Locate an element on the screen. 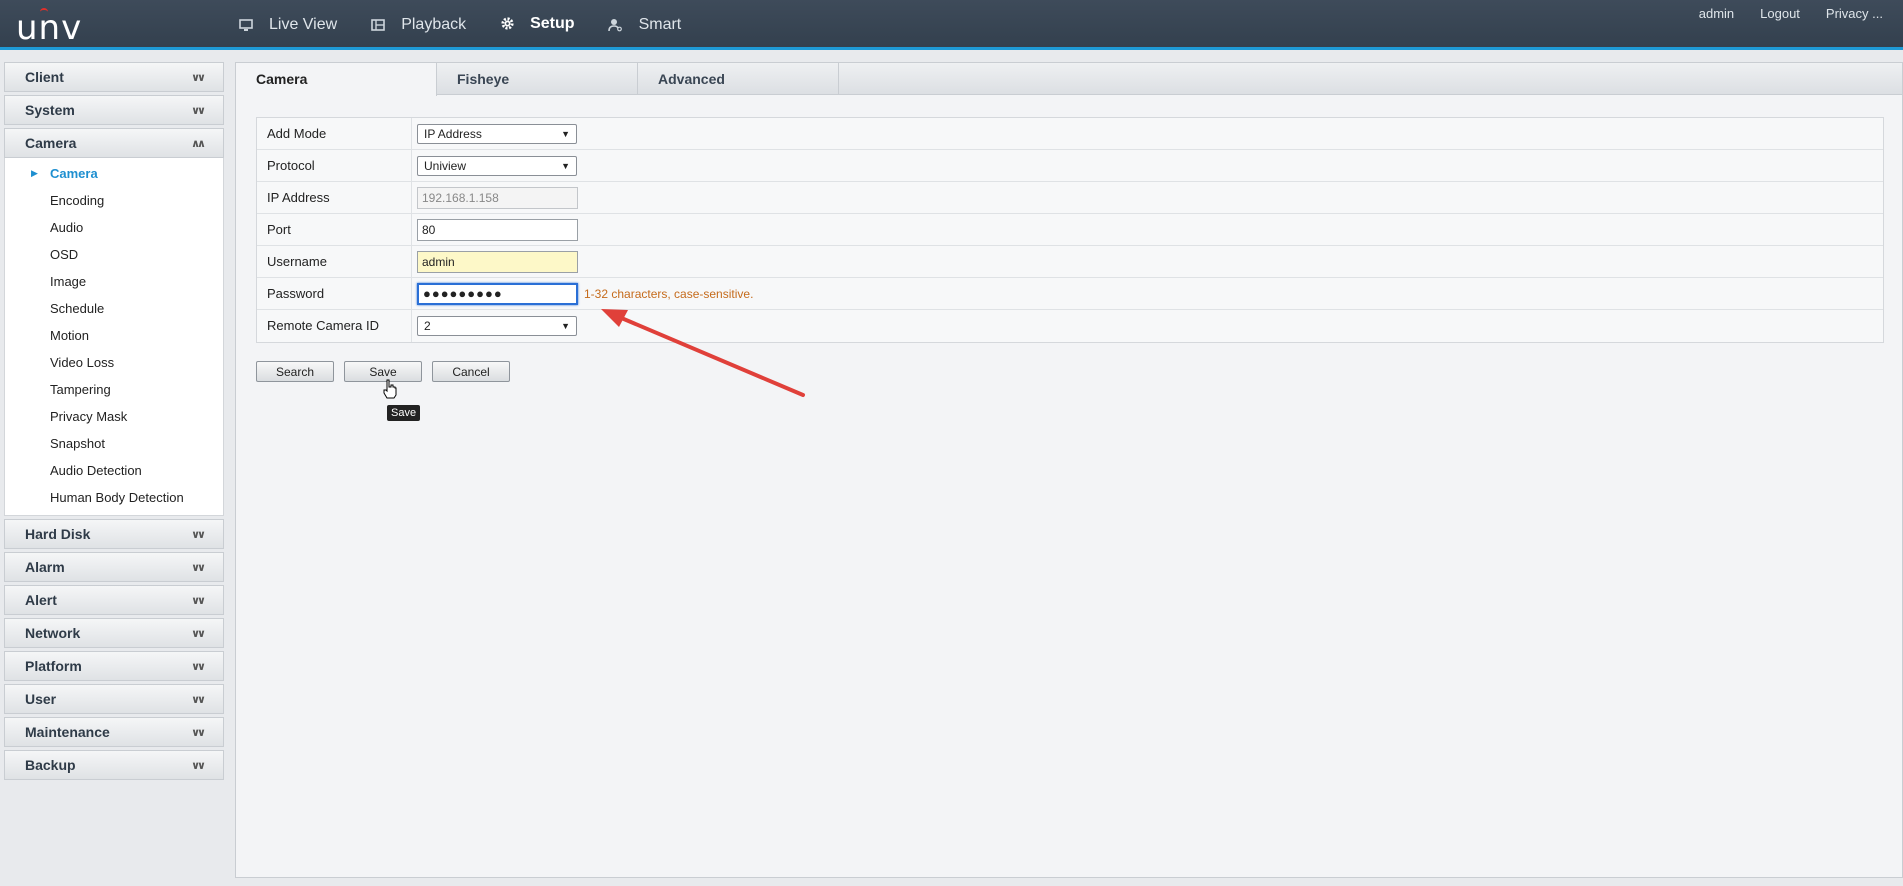  main-nav: Live View Playback Setup Smart is located at coordinates (458, 25).